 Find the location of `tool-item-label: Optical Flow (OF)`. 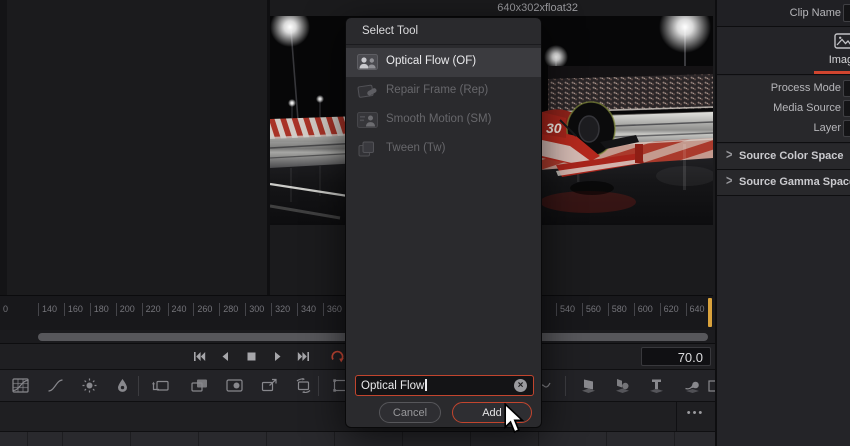

tool-item-label: Optical Flow (OF) is located at coordinates (431, 61).